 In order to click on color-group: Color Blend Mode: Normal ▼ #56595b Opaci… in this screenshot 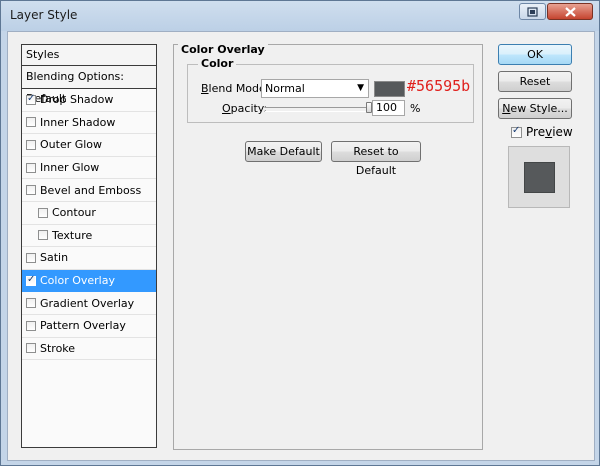, I will do `click(330, 90)`.